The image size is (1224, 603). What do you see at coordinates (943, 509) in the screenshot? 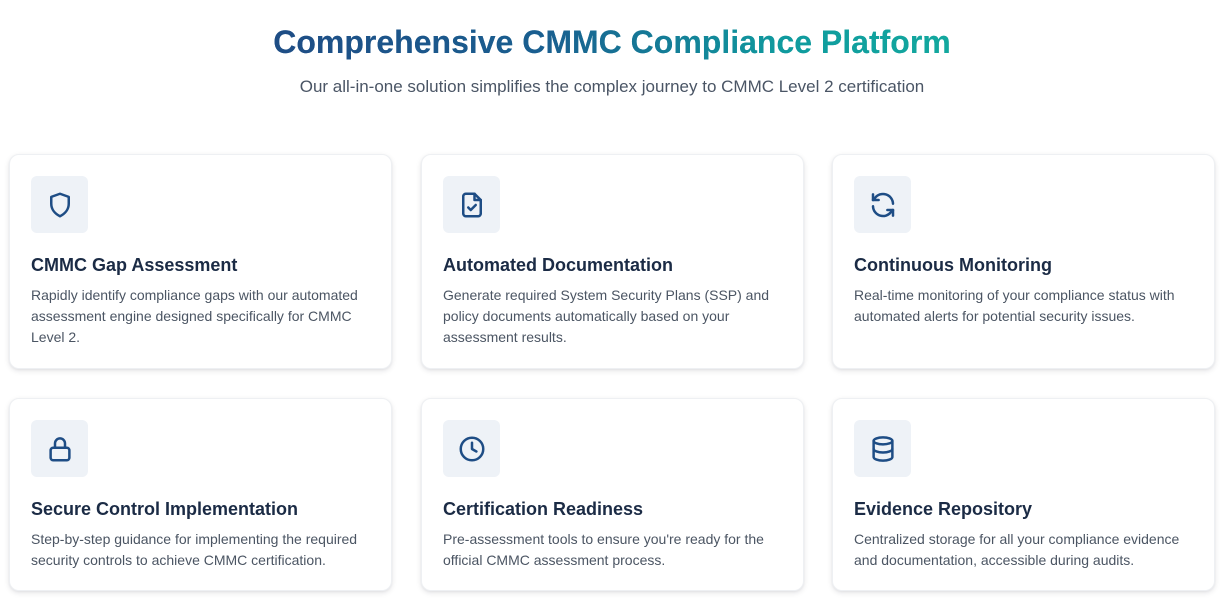
I see `feature-title: Evidence Repository` at bounding box center [943, 509].